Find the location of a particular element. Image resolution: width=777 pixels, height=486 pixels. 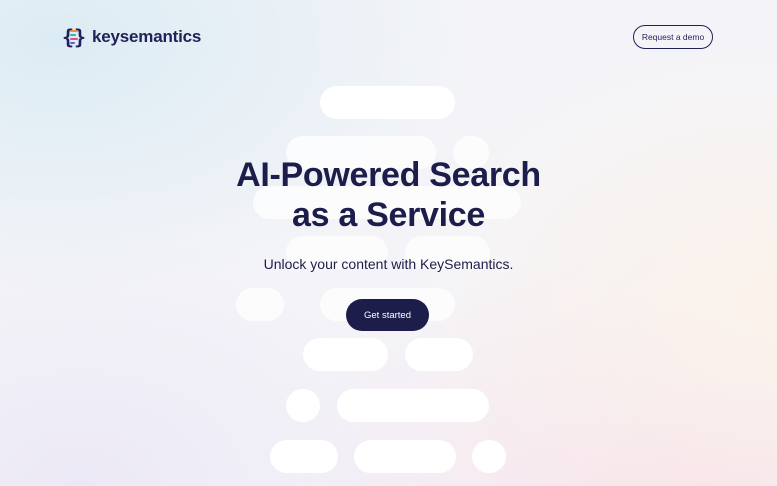

logo-text: keysemantics is located at coordinates (147, 36).